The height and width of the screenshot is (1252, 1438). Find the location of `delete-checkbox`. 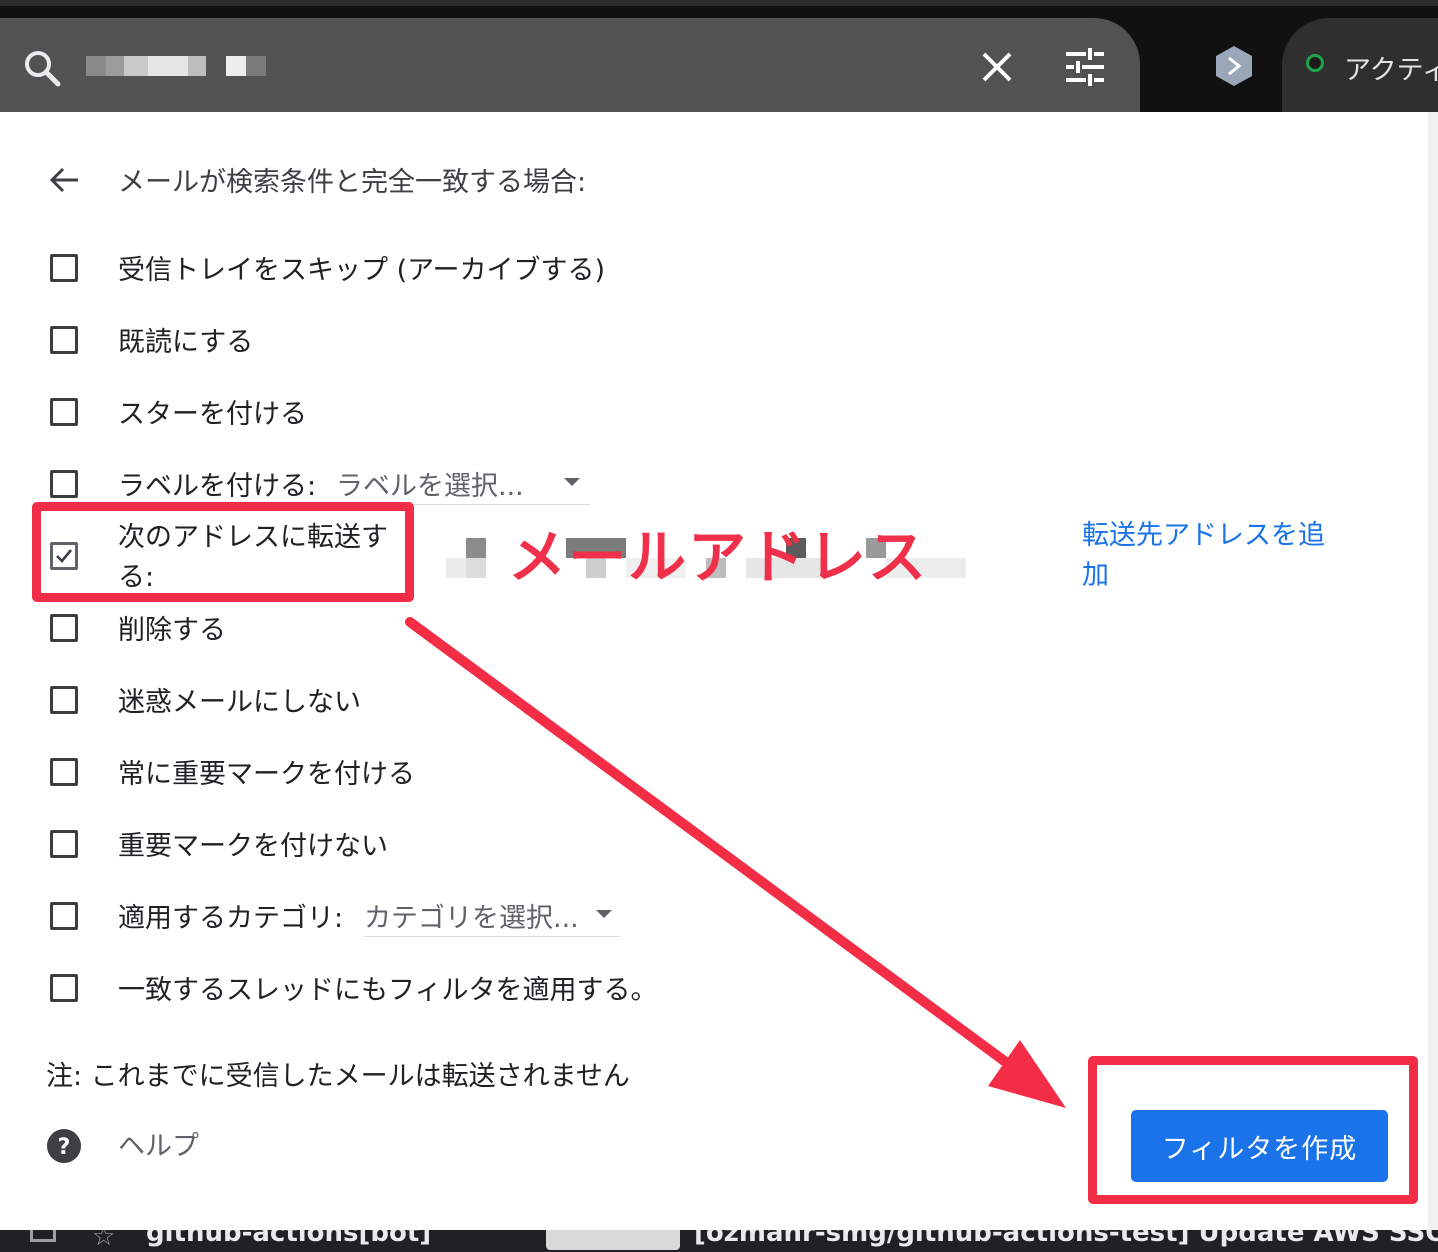

delete-checkbox is located at coordinates (64, 628).